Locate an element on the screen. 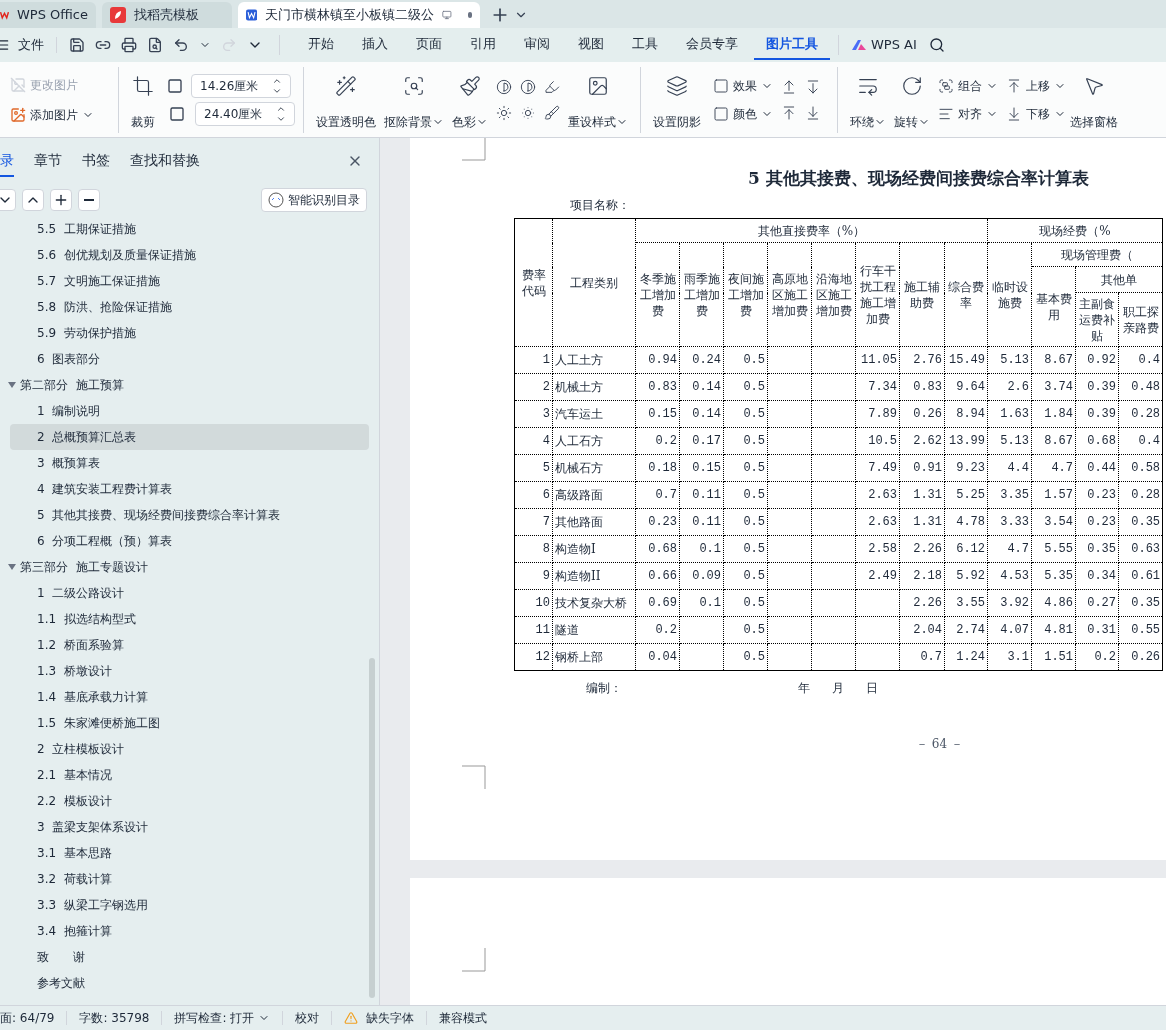 The width and height of the screenshot is (1166, 1030). scrollbar is located at coordinates (372, 828).